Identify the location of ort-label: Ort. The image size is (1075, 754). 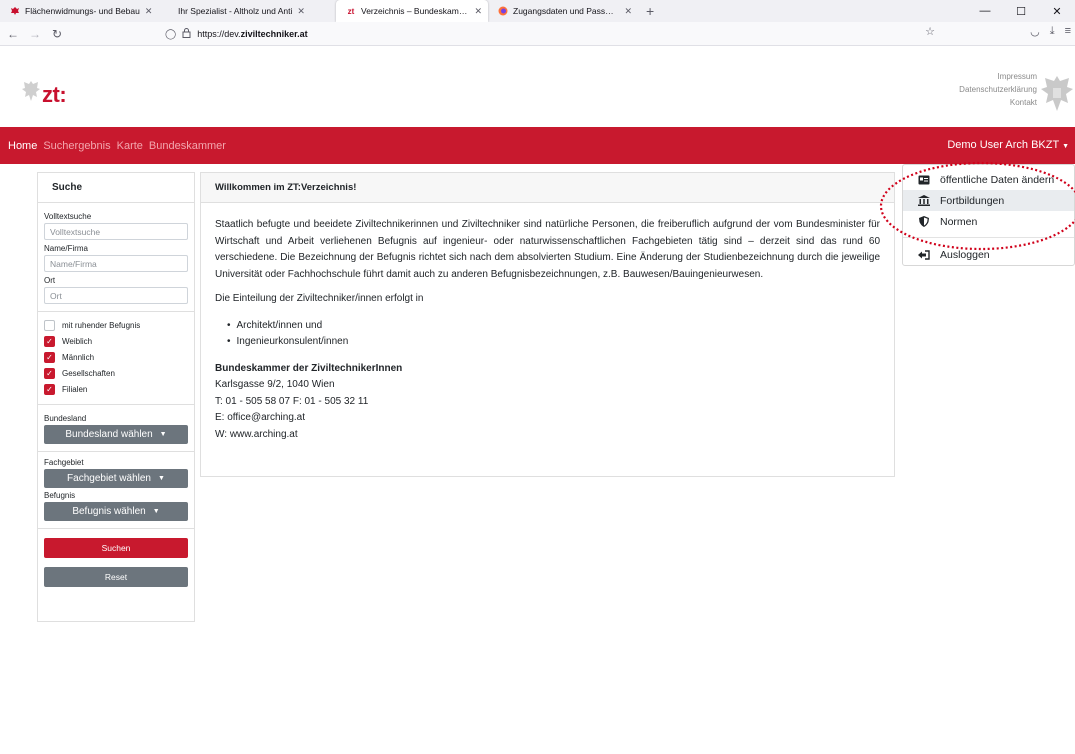
(50, 280).